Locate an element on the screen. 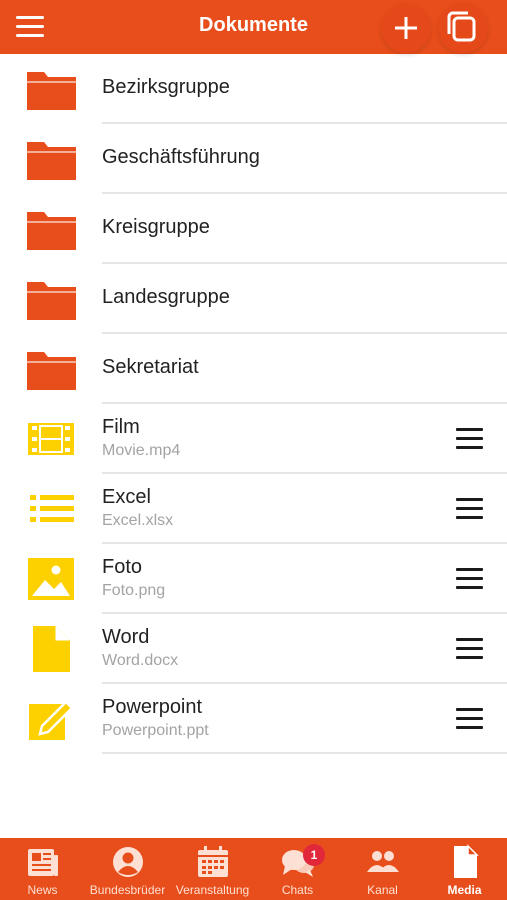 The width and height of the screenshot is (507, 900). user-circle-icon is located at coordinates (127, 862).